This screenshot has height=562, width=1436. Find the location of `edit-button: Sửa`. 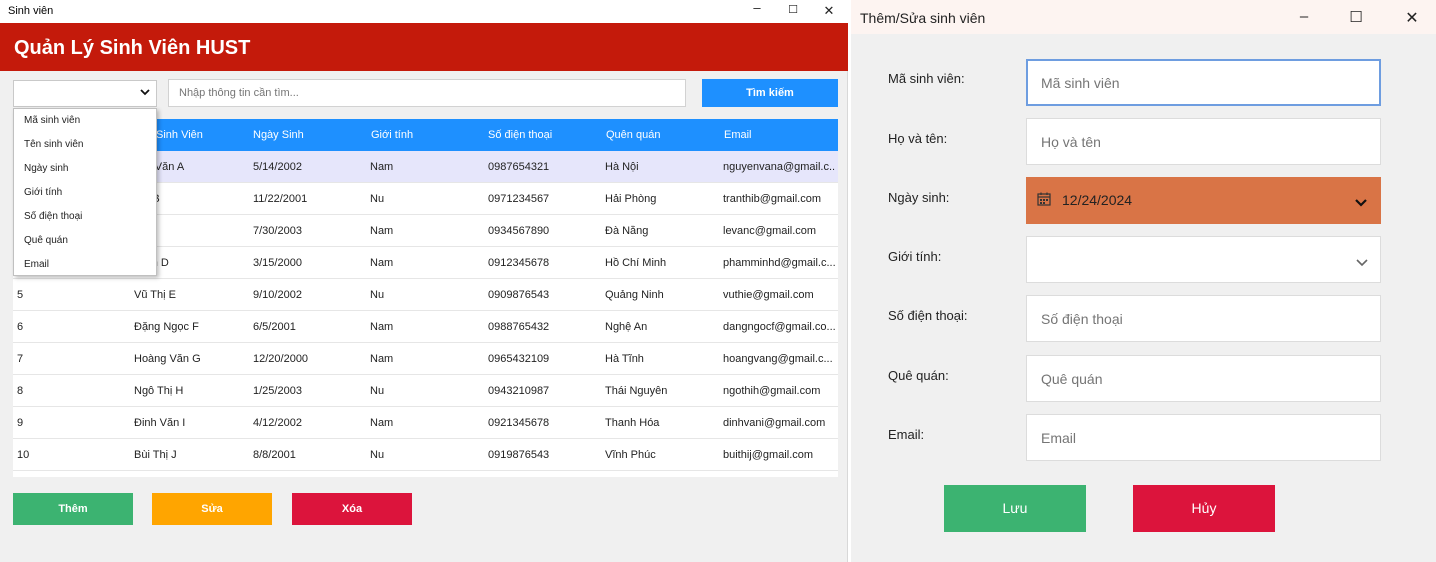

edit-button: Sửa is located at coordinates (212, 509).